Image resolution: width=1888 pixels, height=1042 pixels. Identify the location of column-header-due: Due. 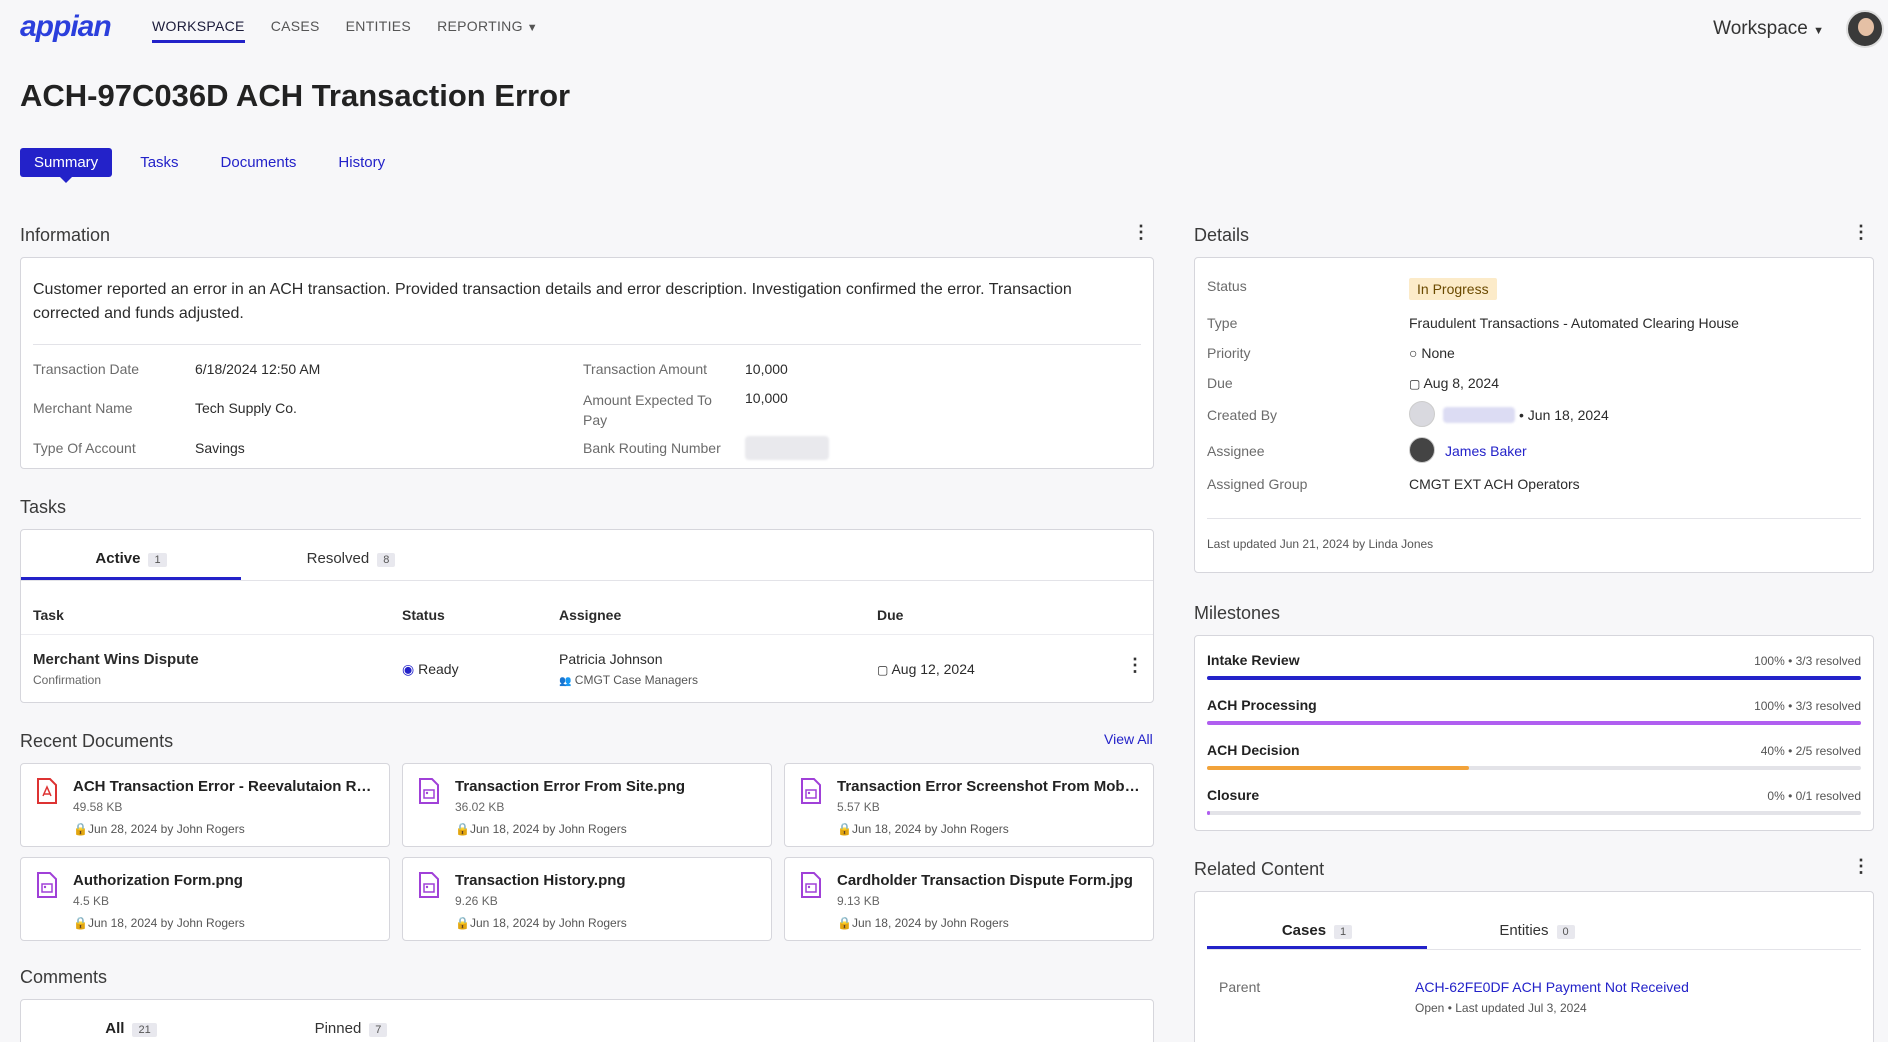
(890, 615).